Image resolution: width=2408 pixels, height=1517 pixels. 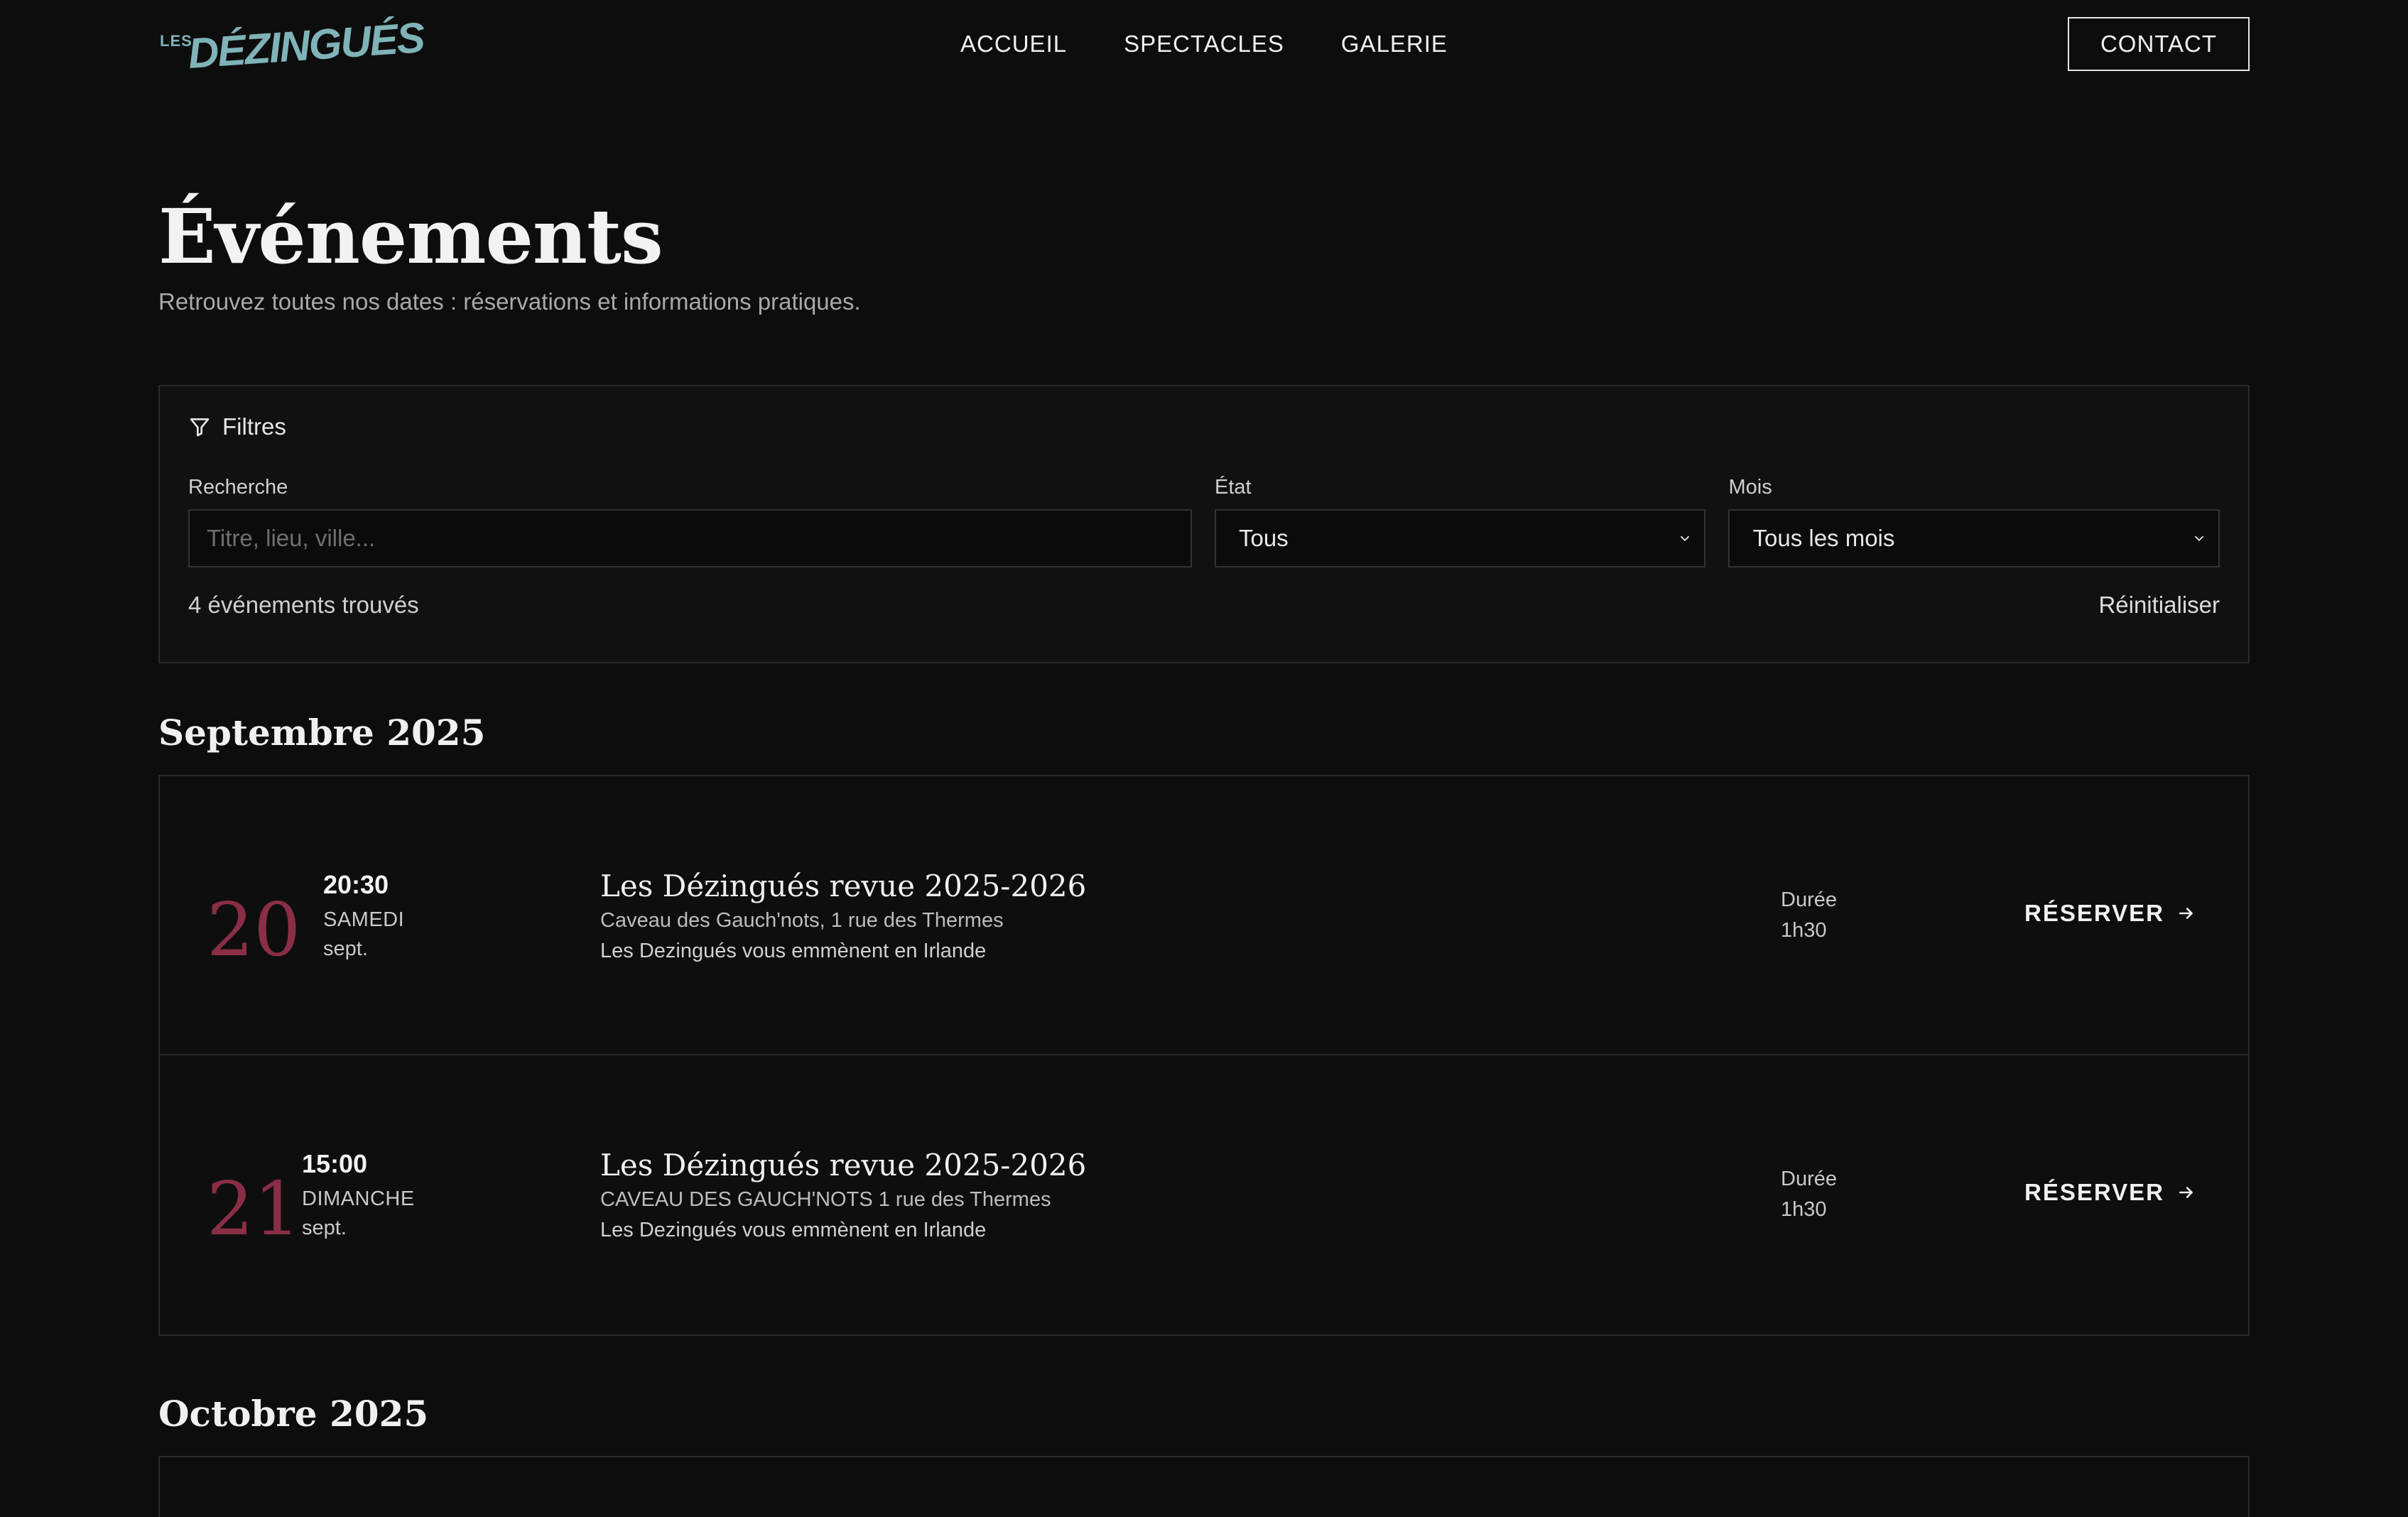 What do you see at coordinates (2159, 44) in the screenshot?
I see `contact-button: CONTACT` at bounding box center [2159, 44].